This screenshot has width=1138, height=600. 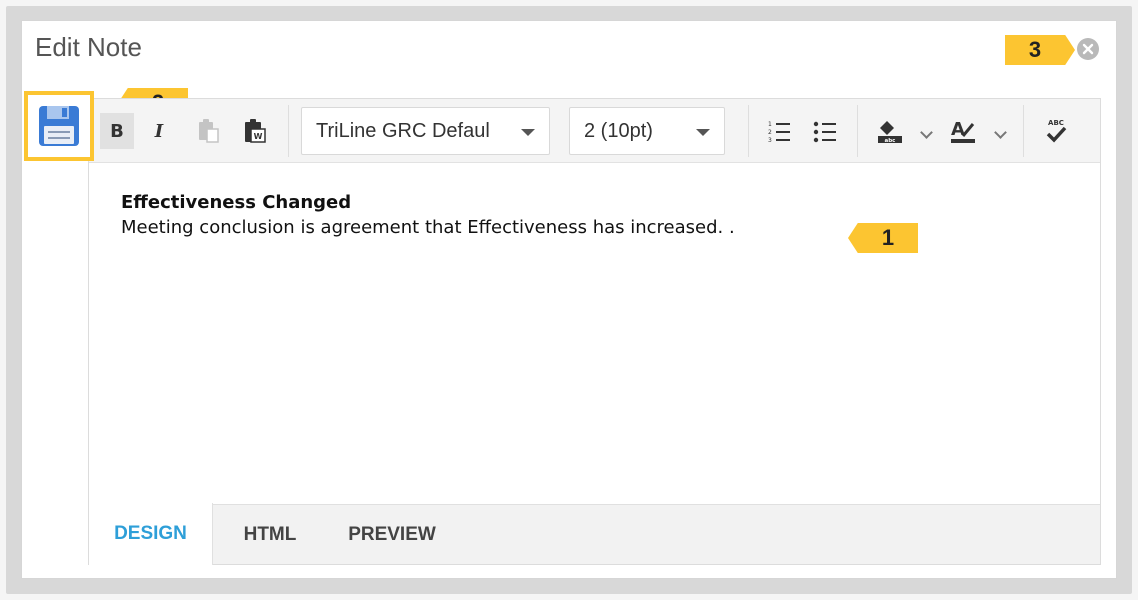 I want to click on spellcheck-button: ABC, so click(x=1056, y=131).